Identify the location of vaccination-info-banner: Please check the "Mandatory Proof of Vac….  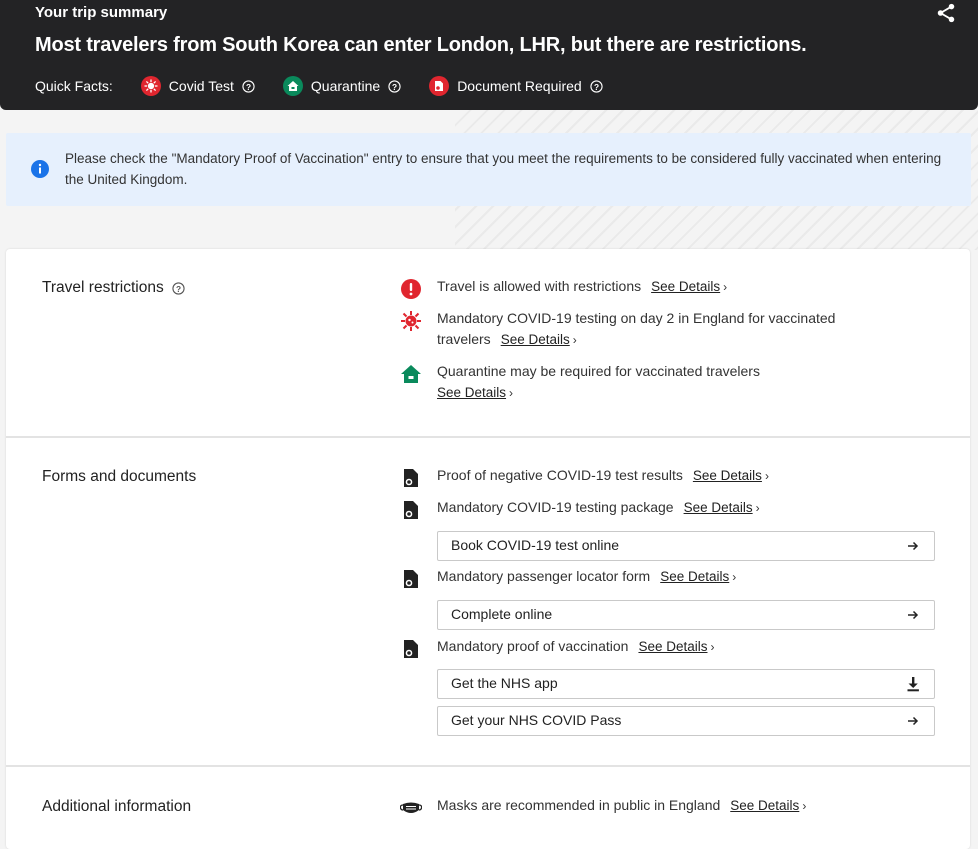
(488, 169).